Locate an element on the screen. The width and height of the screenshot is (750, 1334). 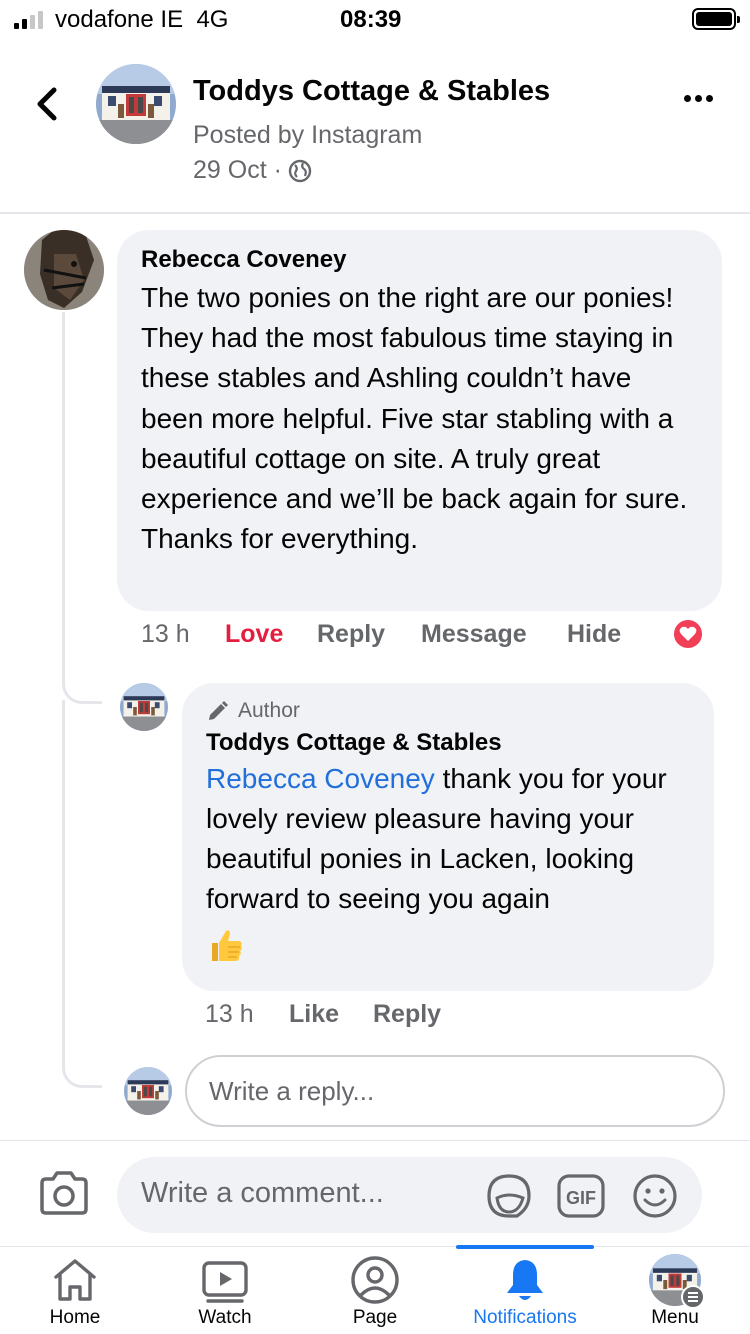
gif-button: GIF is located at coordinates (581, 1196).